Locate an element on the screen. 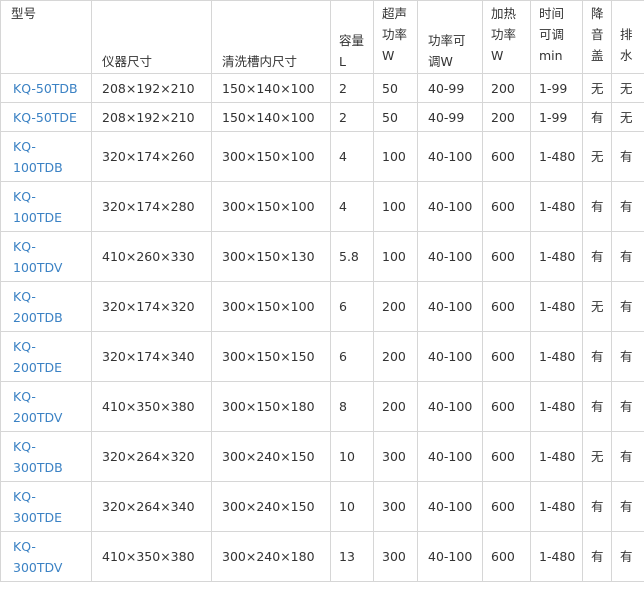 The height and width of the screenshot is (593, 644). cell-capacity: 13 is located at coordinates (352, 556).